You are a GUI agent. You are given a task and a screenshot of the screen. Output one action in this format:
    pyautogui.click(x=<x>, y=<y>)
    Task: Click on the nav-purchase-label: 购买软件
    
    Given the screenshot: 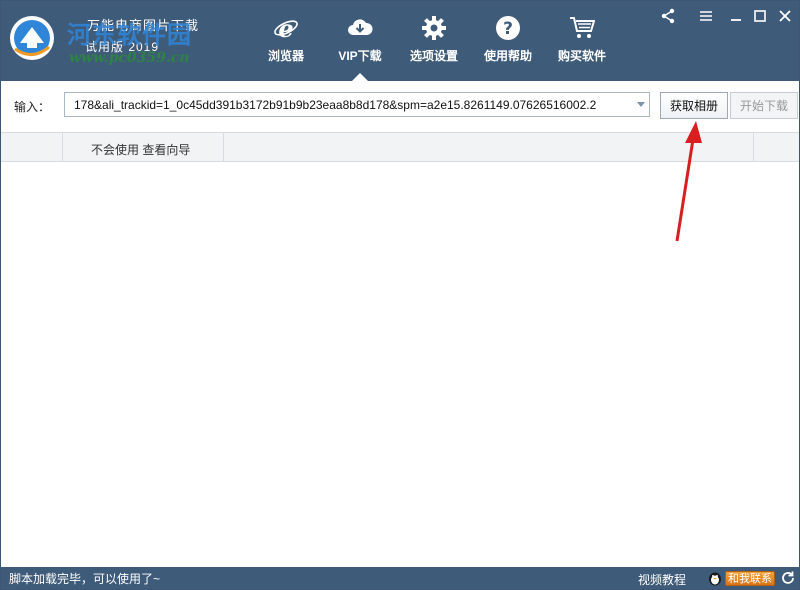 What is the action you would take?
    pyautogui.click(x=581, y=56)
    